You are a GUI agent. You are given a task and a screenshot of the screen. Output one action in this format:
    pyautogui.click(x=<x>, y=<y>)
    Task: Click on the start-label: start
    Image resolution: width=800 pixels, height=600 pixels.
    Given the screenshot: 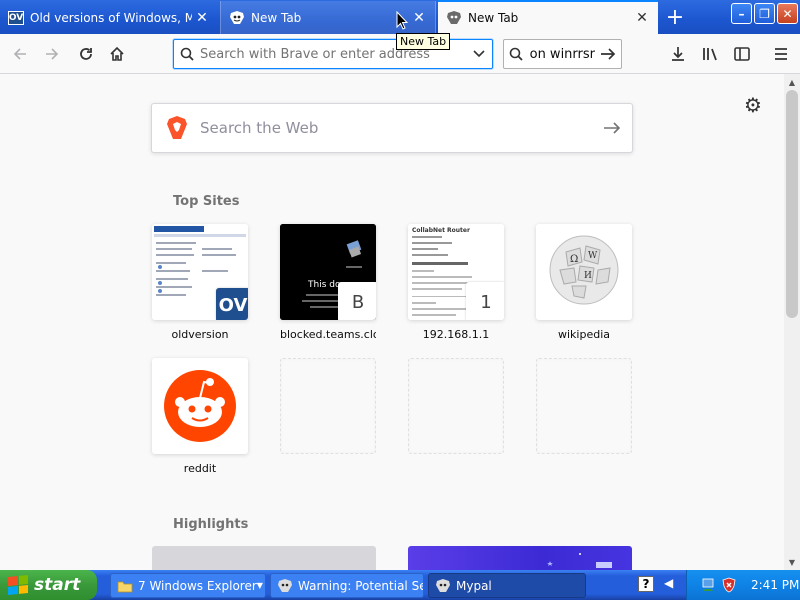 What is the action you would take?
    pyautogui.click(x=57, y=585)
    